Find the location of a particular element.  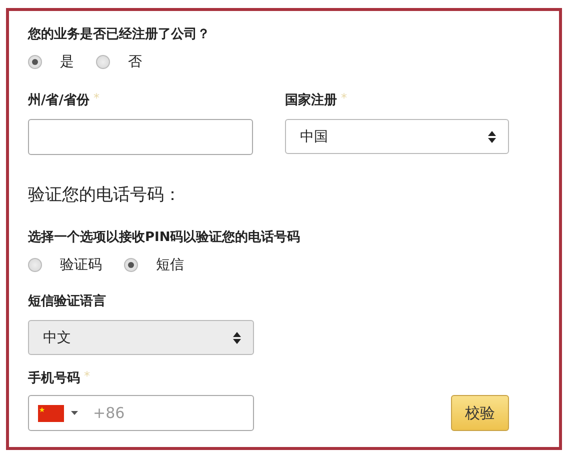

input-field is located at coordinates (140, 137).